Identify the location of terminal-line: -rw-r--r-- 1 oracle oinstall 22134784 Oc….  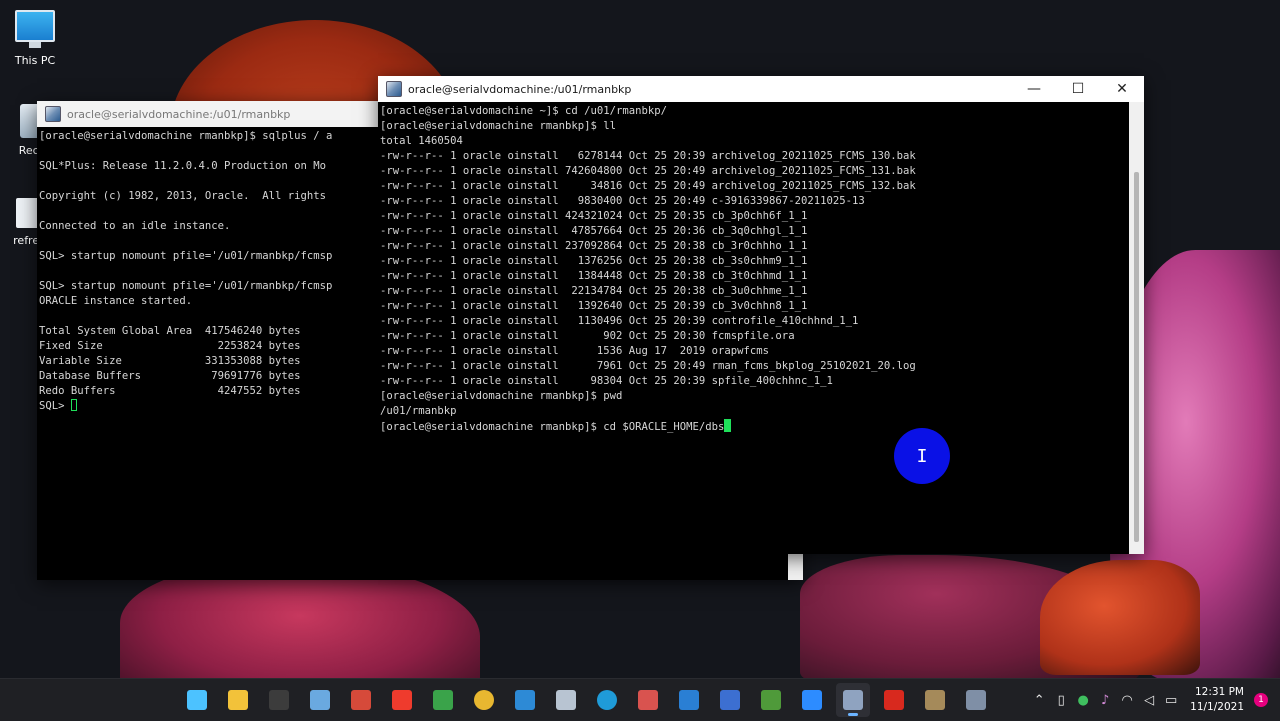
(594, 291).